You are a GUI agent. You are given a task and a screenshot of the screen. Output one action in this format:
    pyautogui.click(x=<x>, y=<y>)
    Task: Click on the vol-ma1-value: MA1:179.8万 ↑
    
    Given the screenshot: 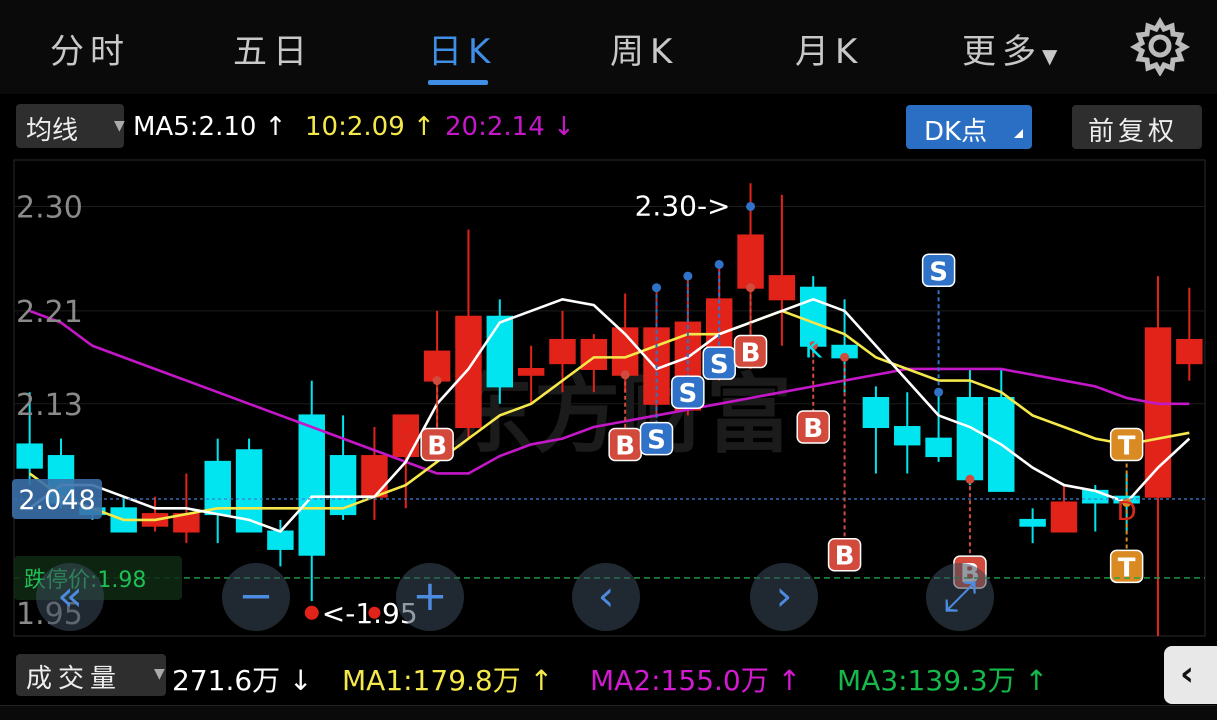 What is the action you would take?
    pyautogui.click(x=448, y=680)
    